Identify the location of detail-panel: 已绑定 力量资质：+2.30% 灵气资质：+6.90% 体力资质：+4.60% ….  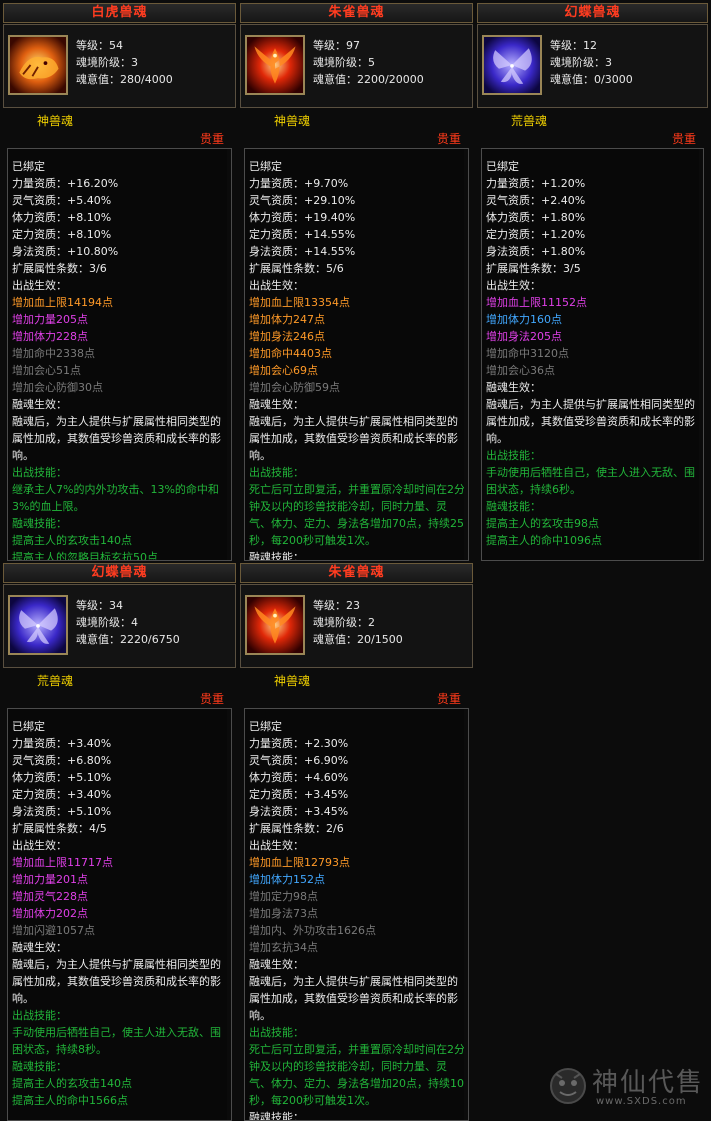
(356, 914).